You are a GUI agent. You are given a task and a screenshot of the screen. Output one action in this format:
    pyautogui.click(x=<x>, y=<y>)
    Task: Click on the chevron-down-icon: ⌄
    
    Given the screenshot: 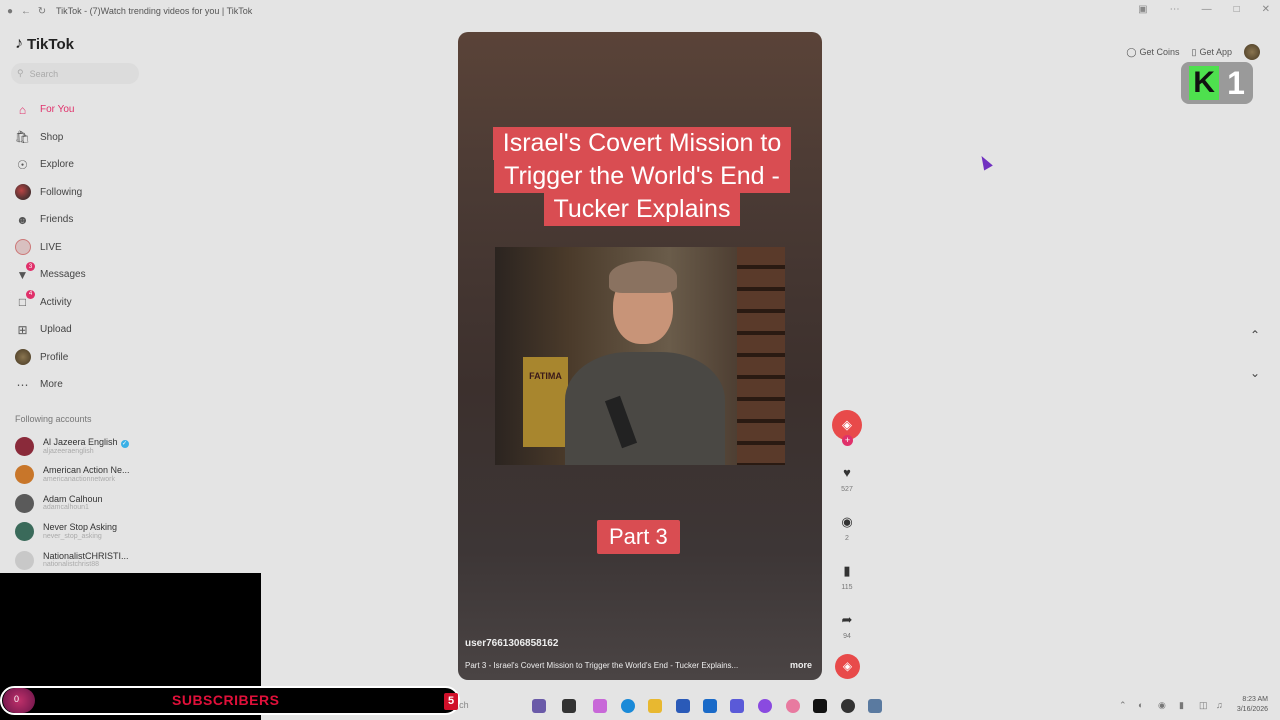 What is the action you would take?
    pyautogui.click(x=1255, y=373)
    